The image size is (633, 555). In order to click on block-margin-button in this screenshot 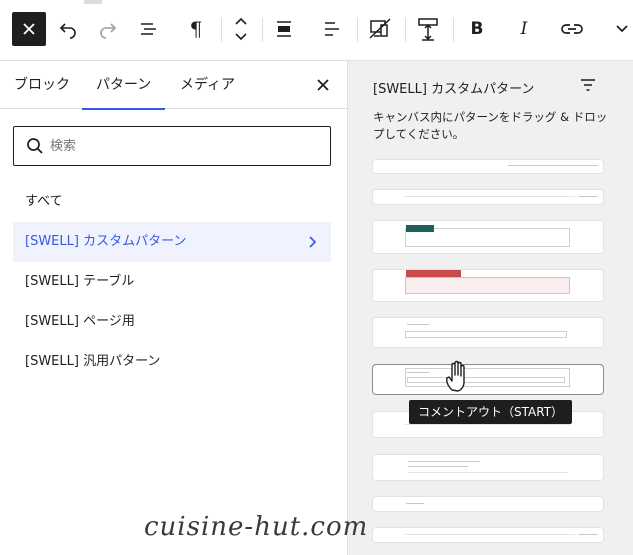, I will do `click(428, 29)`.